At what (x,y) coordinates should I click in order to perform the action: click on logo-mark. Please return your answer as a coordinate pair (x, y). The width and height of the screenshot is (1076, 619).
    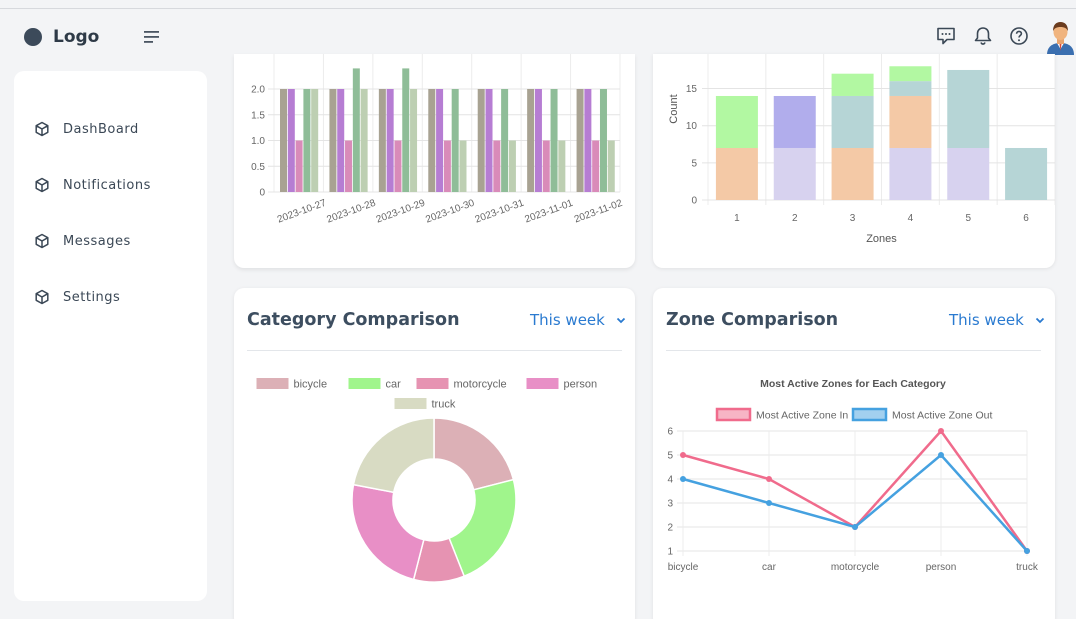
    Looking at the image, I should click on (33, 37).